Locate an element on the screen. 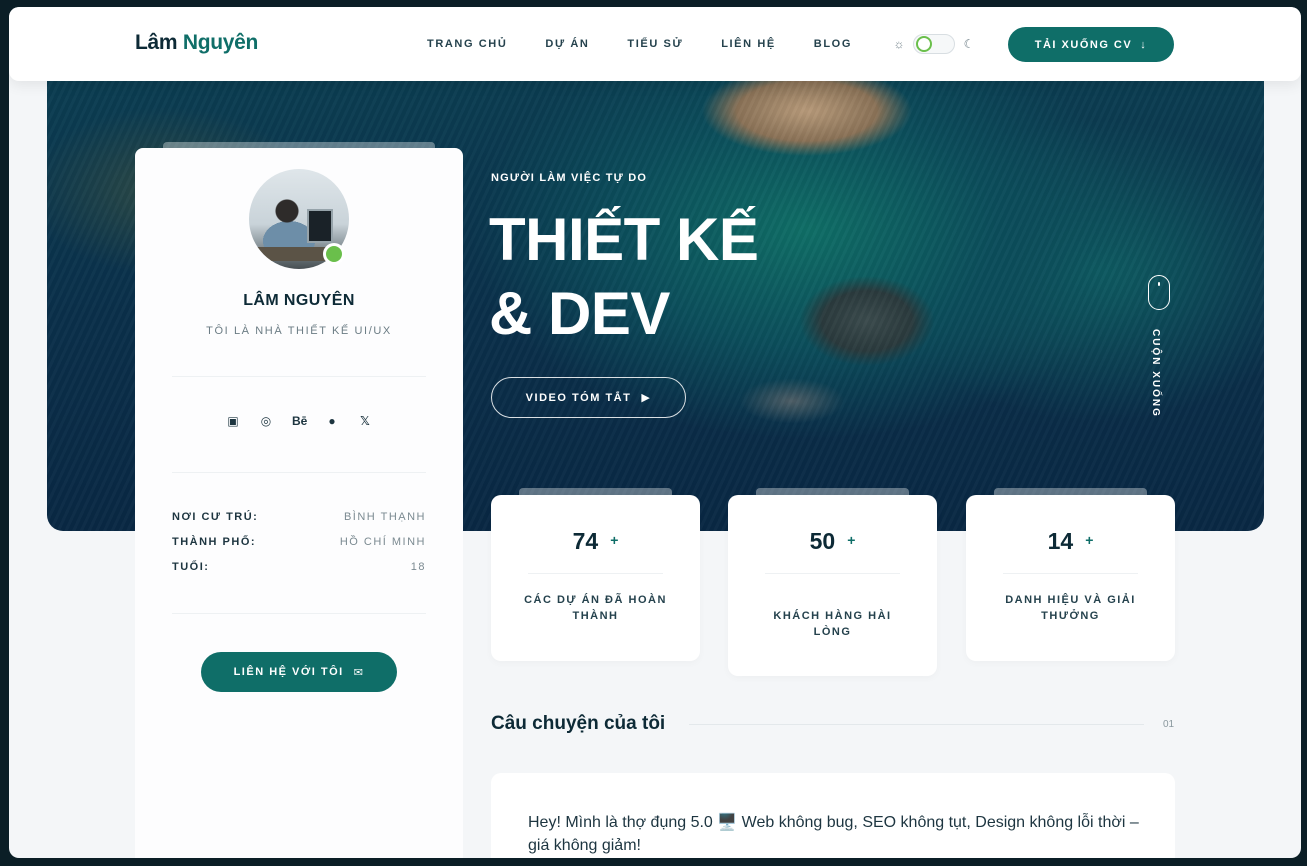 The width and height of the screenshot is (1307, 866). site-logo: Lâm Nguyên is located at coordinates (196, 43).